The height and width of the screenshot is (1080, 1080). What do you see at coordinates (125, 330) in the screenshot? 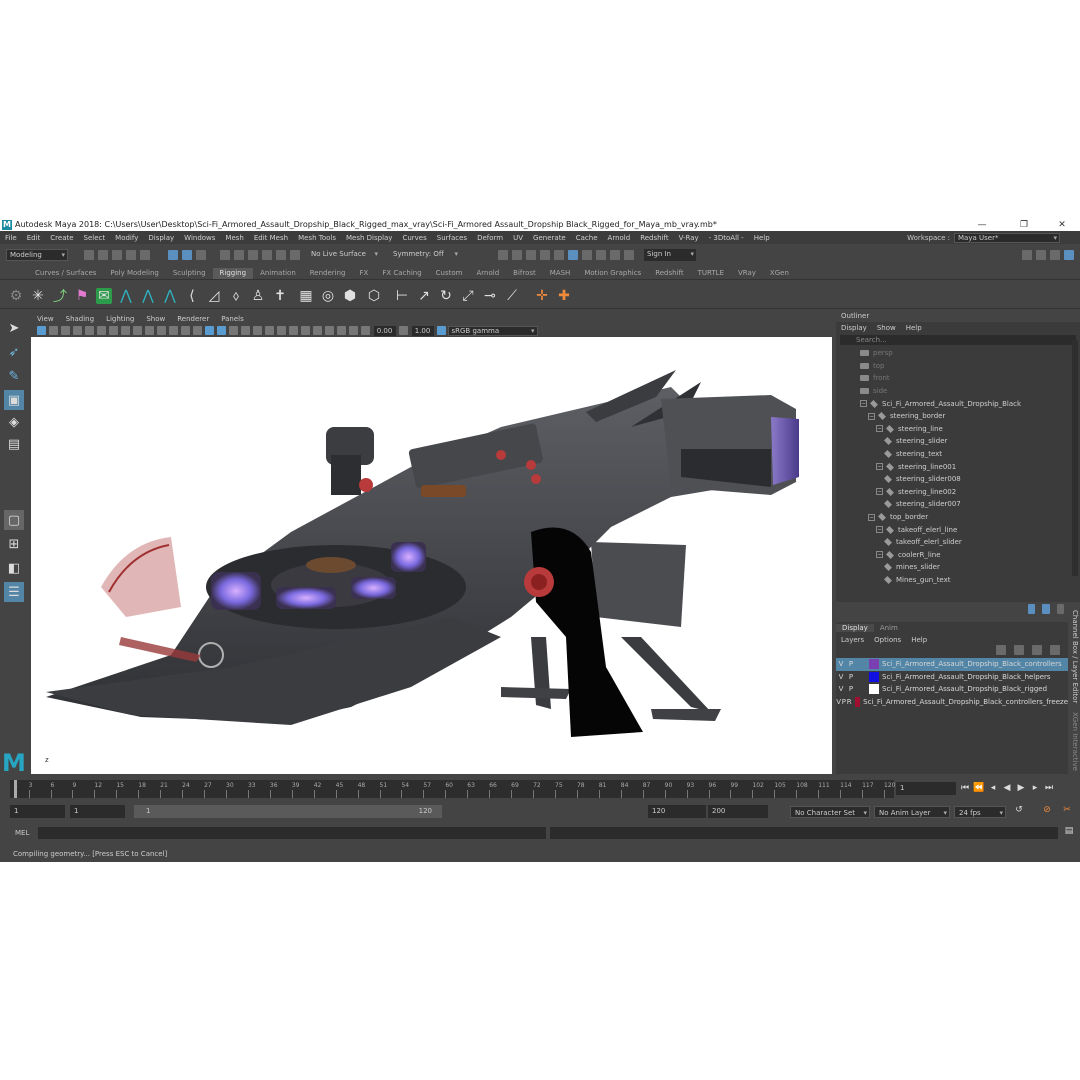
I see `film-gate-icon` at bounding box center [125, 330].